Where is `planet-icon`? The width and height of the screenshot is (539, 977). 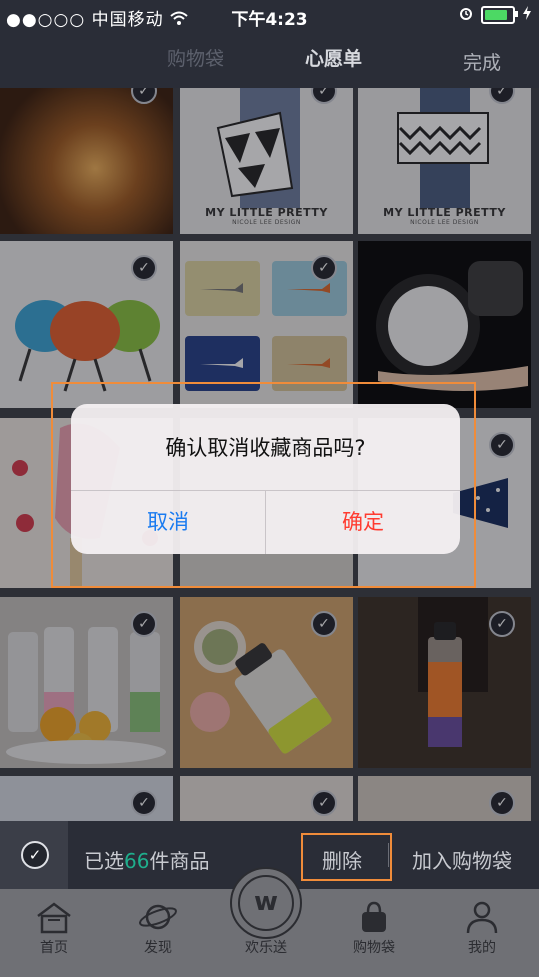 planet-icon is located at coordinates (158, 917).